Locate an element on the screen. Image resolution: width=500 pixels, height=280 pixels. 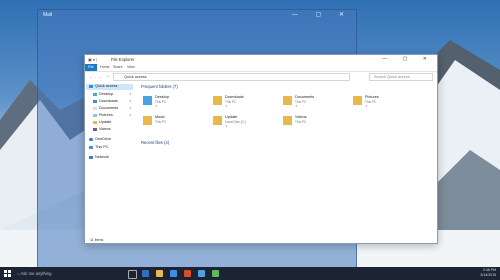
nav-desktop: Desktop is located at coordinates (103, 95).